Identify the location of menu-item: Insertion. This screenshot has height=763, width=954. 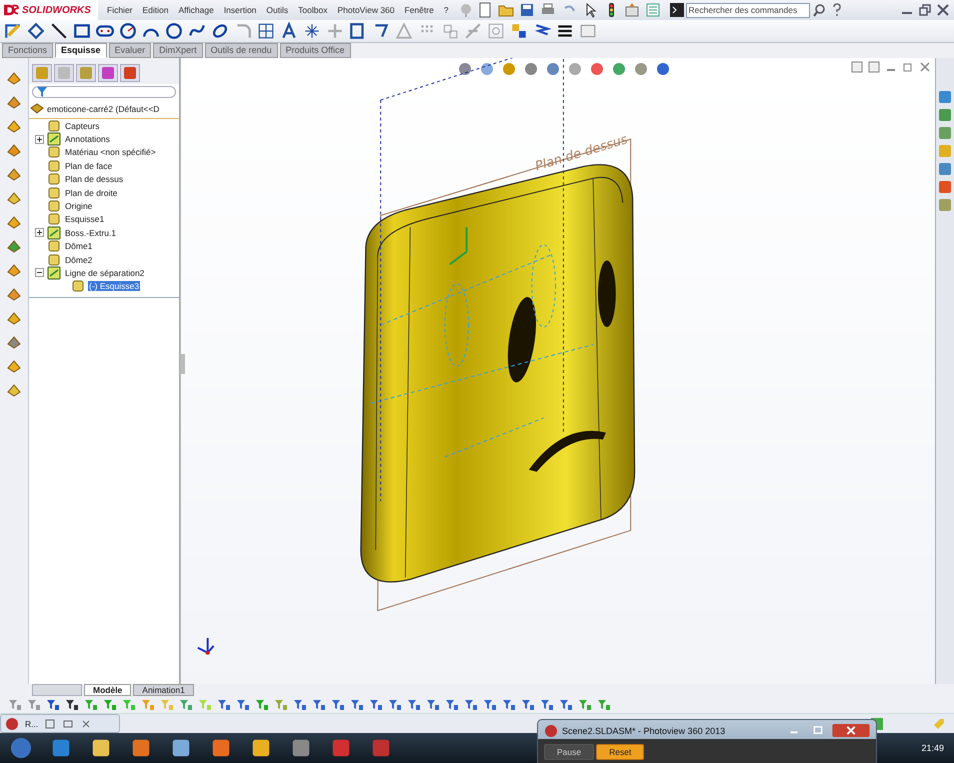
(240, 10).